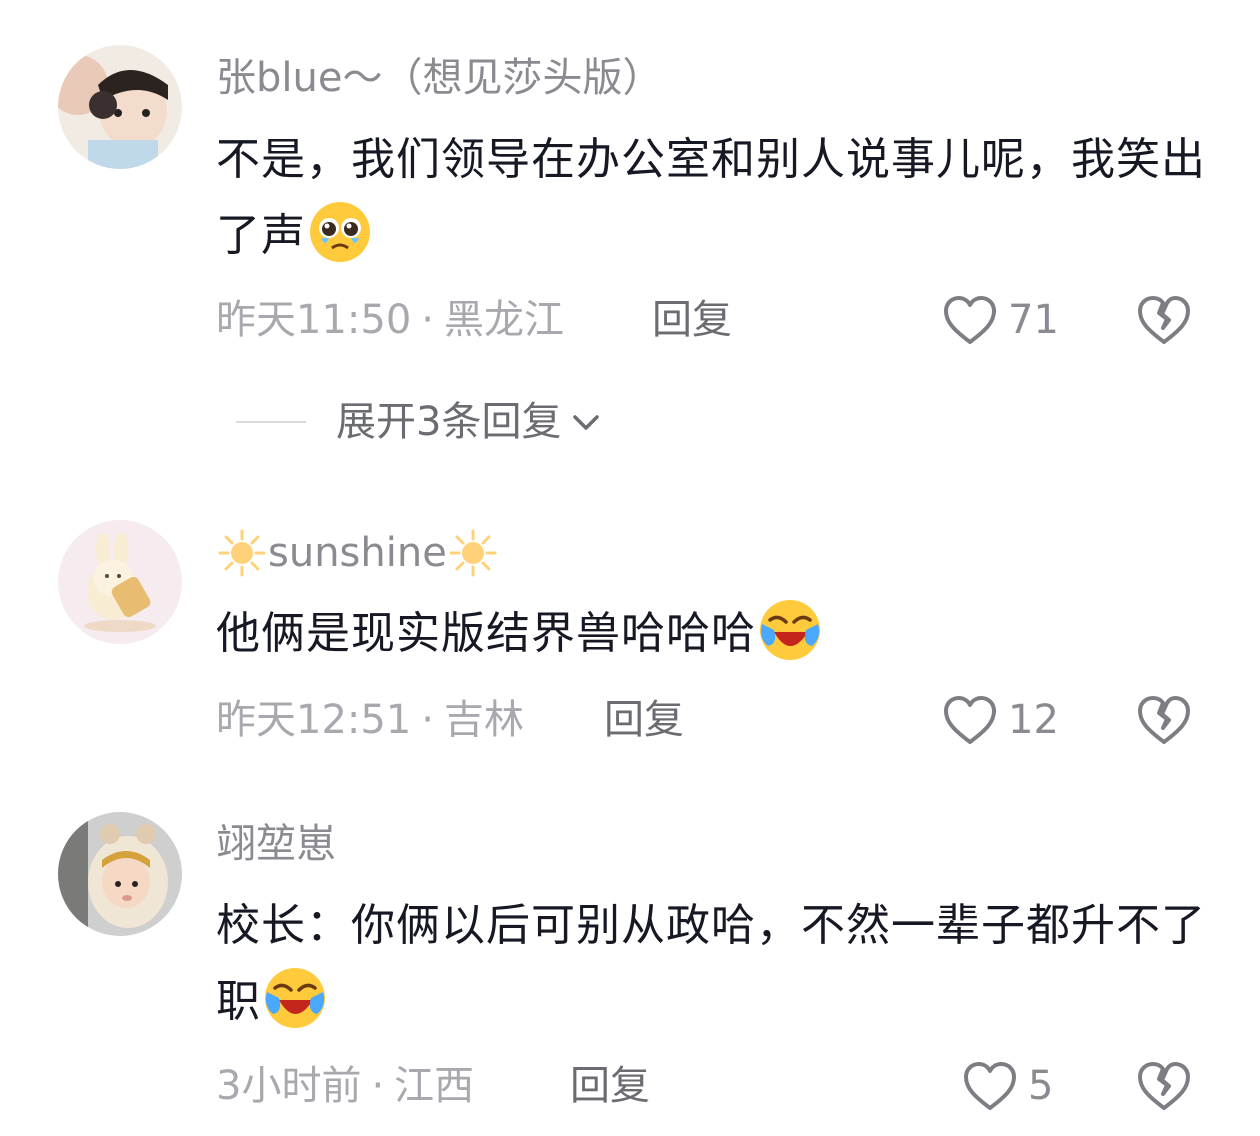 The image size is (1260, 1136). Describe the element at coordinates (271, 422) in the screenshot. I see `divider` at that location.